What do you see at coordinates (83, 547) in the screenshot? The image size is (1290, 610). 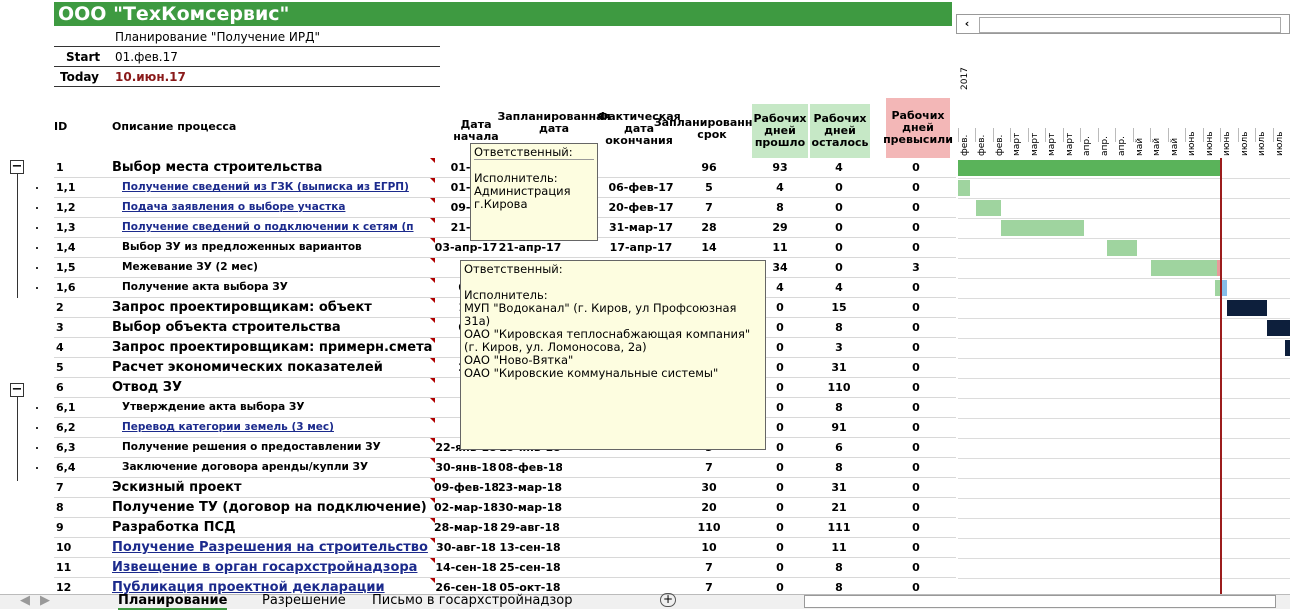 I see `cell-id: 10` at bounding box center [83, 547].